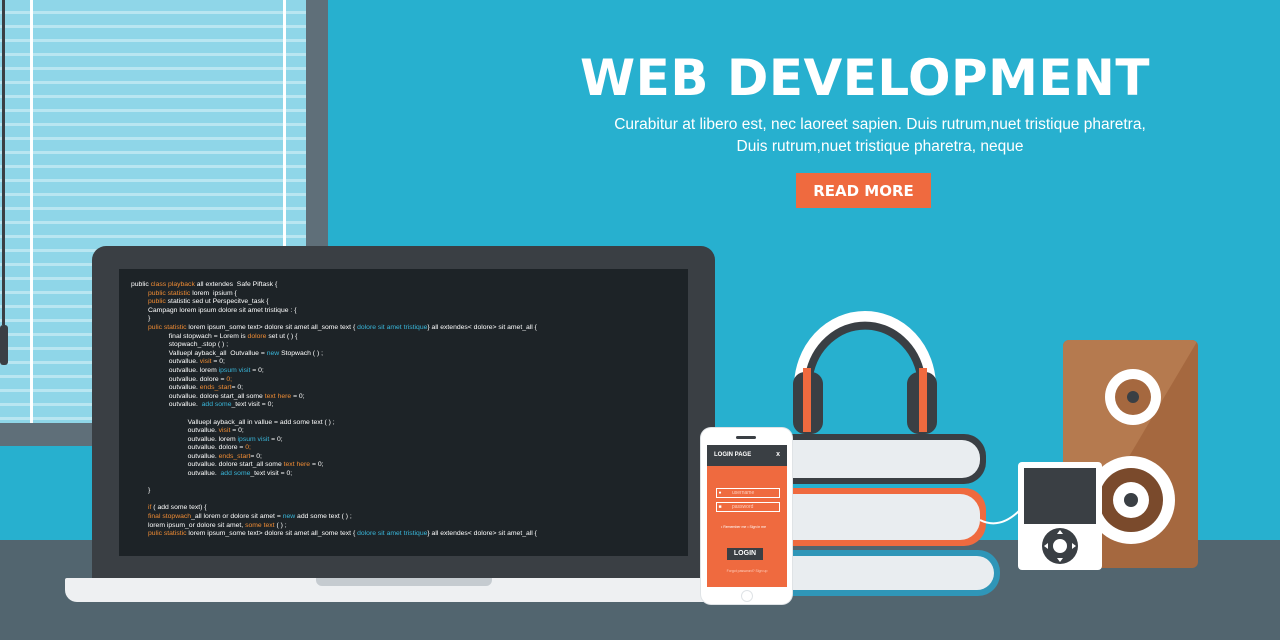  What do you see at coordinates (180, 345) in the screenshot?
I see `code-line: stopwach_.stop ( ) ;` at bounding box center [180, 345].